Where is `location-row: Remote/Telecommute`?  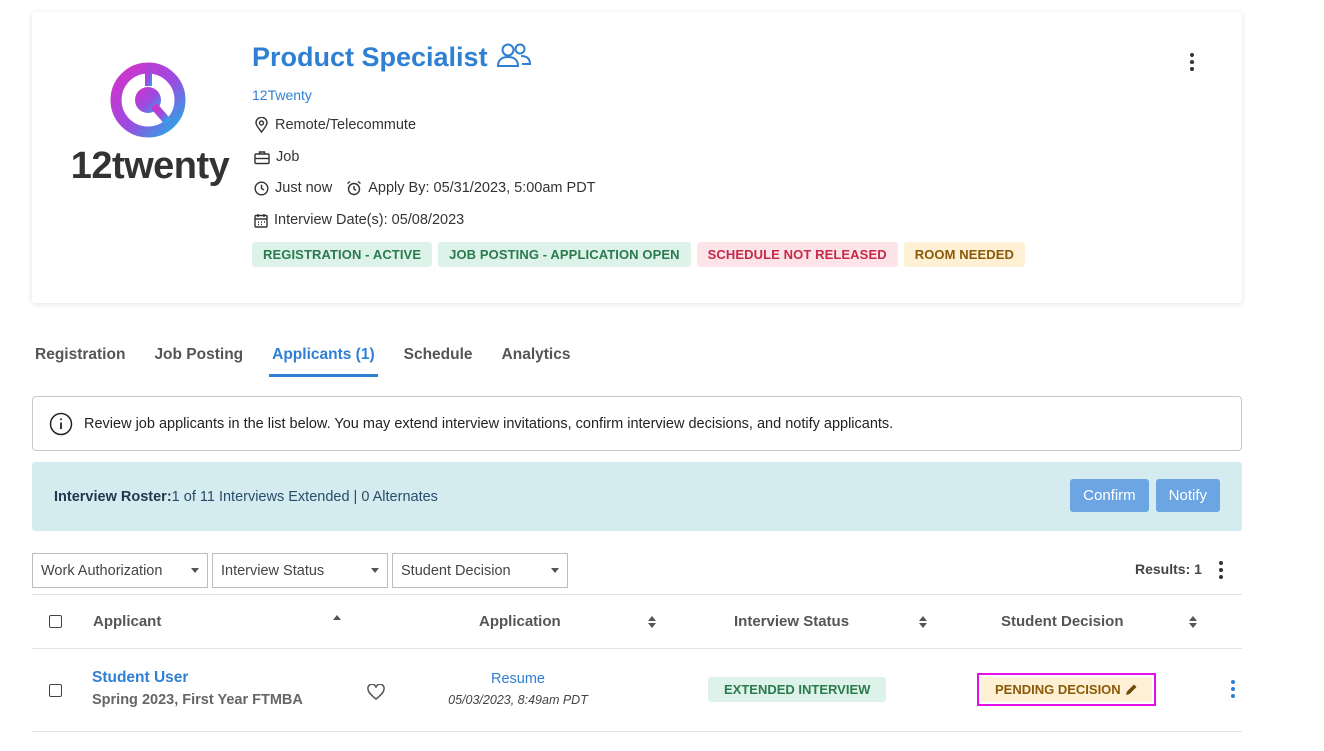
location-row: Remote/Telecommute is located at coordinates (335, 125).